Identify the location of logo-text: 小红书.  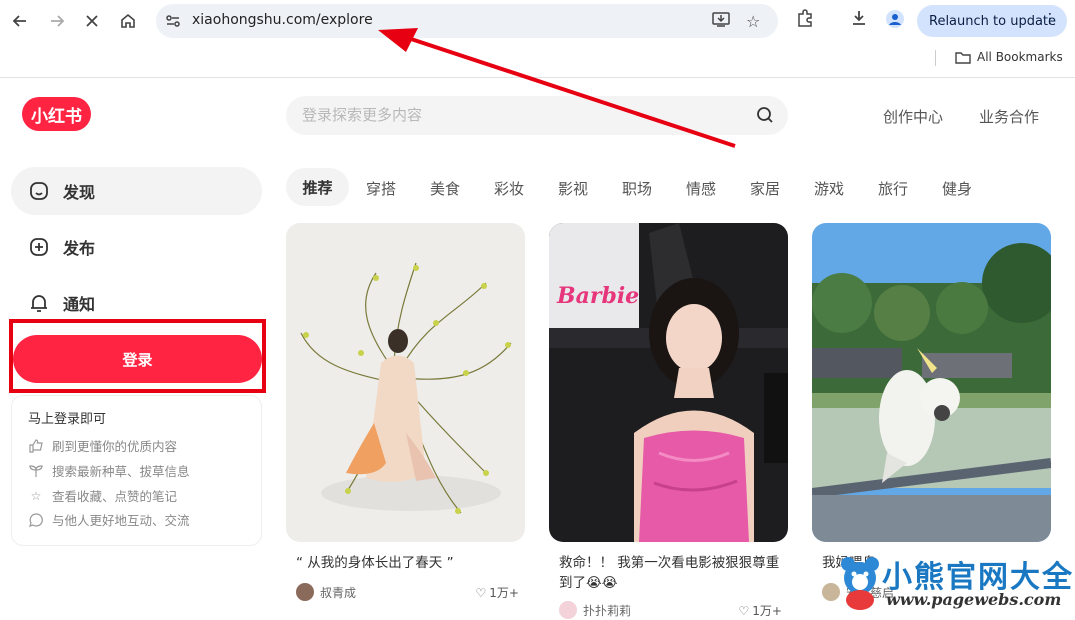
(56, 116).